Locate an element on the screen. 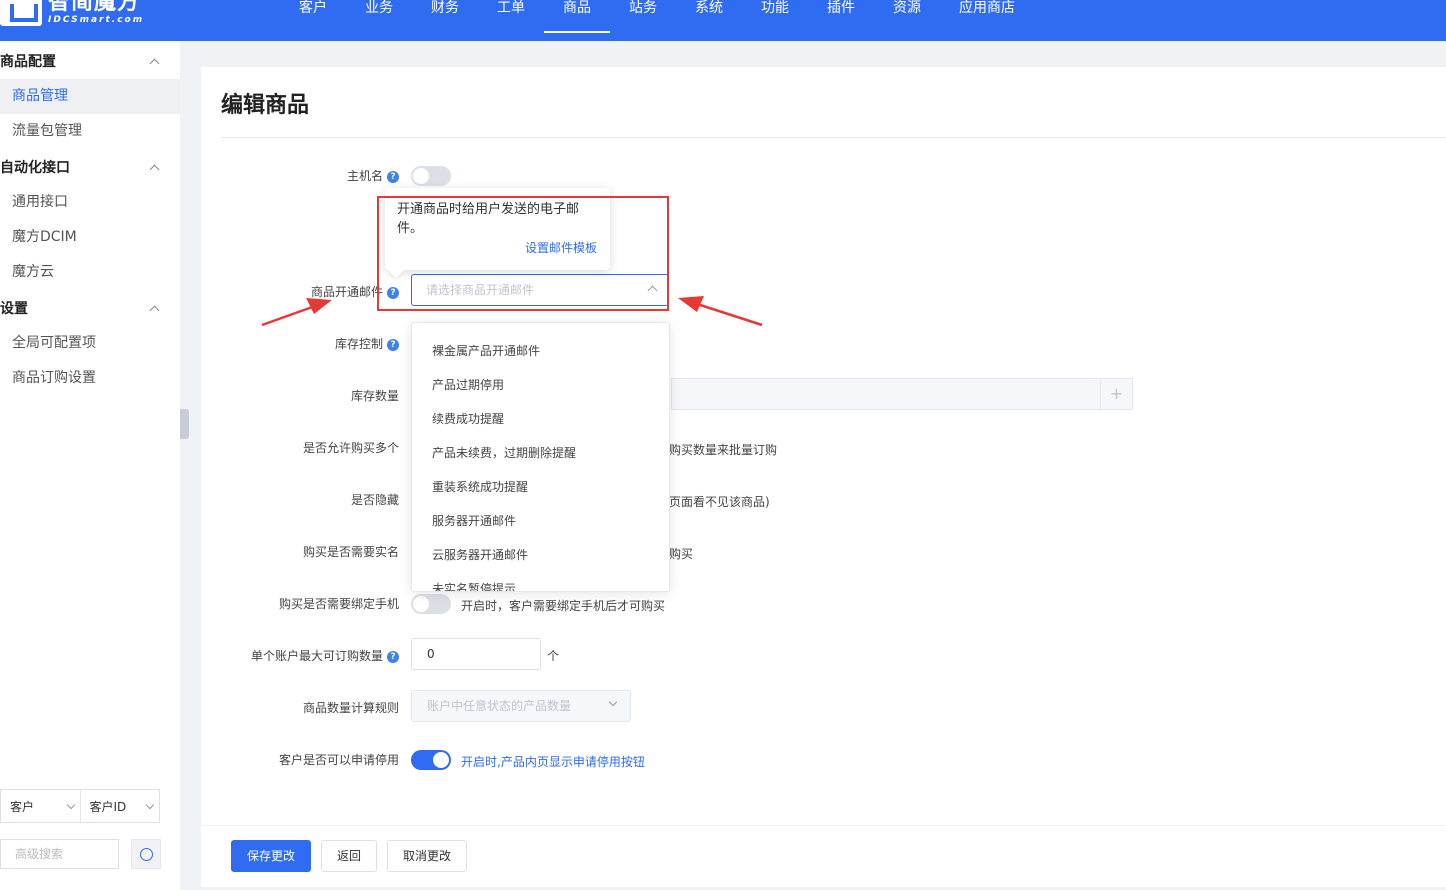 This screenshot has width=1446, height=890. count-rule-label: 商品数量计算规则 is located at coordinates (350, 708).